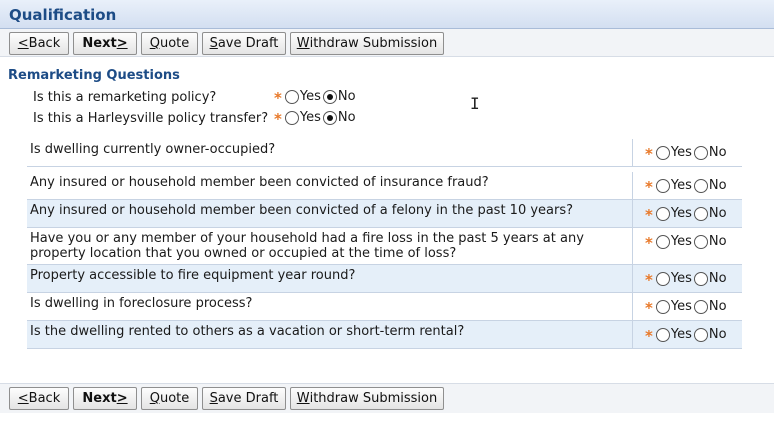 This screenshot has width=774, height=421. I want to click on harleysville-transfer-options: * Yes No, so click(316, 119).